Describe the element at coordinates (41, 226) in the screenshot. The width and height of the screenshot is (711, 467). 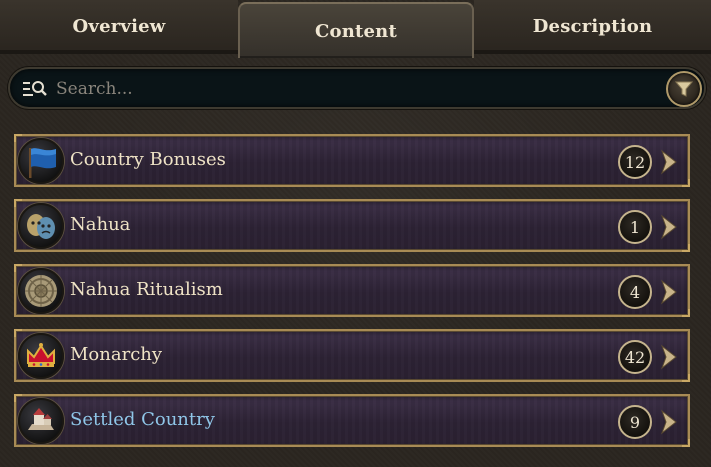
I see `theatre-masks-icon` at that location.